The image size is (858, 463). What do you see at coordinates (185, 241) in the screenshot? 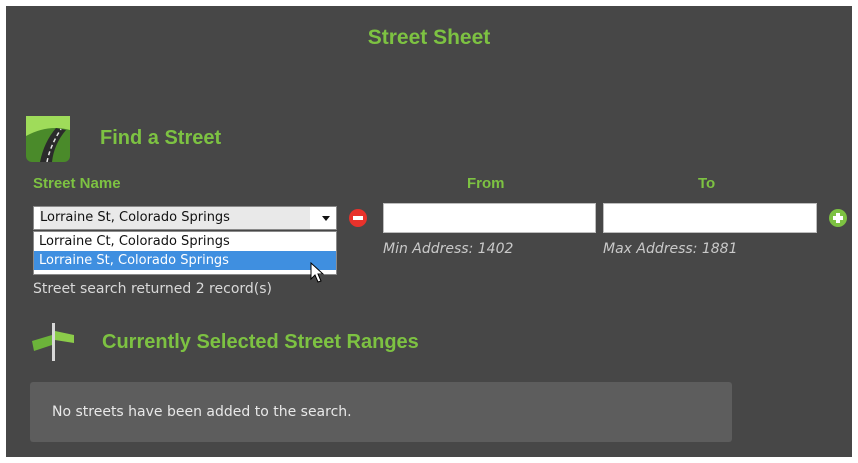
I see `dropdown-option: Lorraine Ct, Colorado Springs` at bounding box center [185, 241].